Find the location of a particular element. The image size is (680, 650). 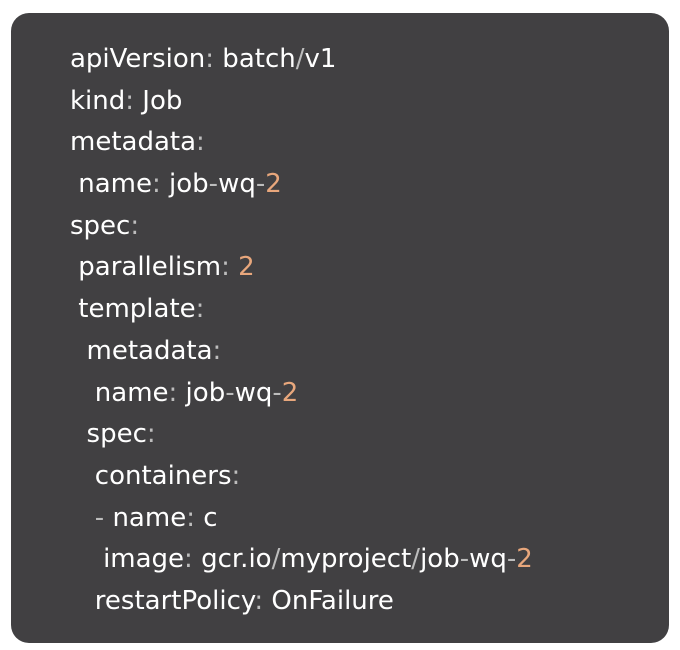

yaml-key: apiVersion is located at coordinates (138, 59).